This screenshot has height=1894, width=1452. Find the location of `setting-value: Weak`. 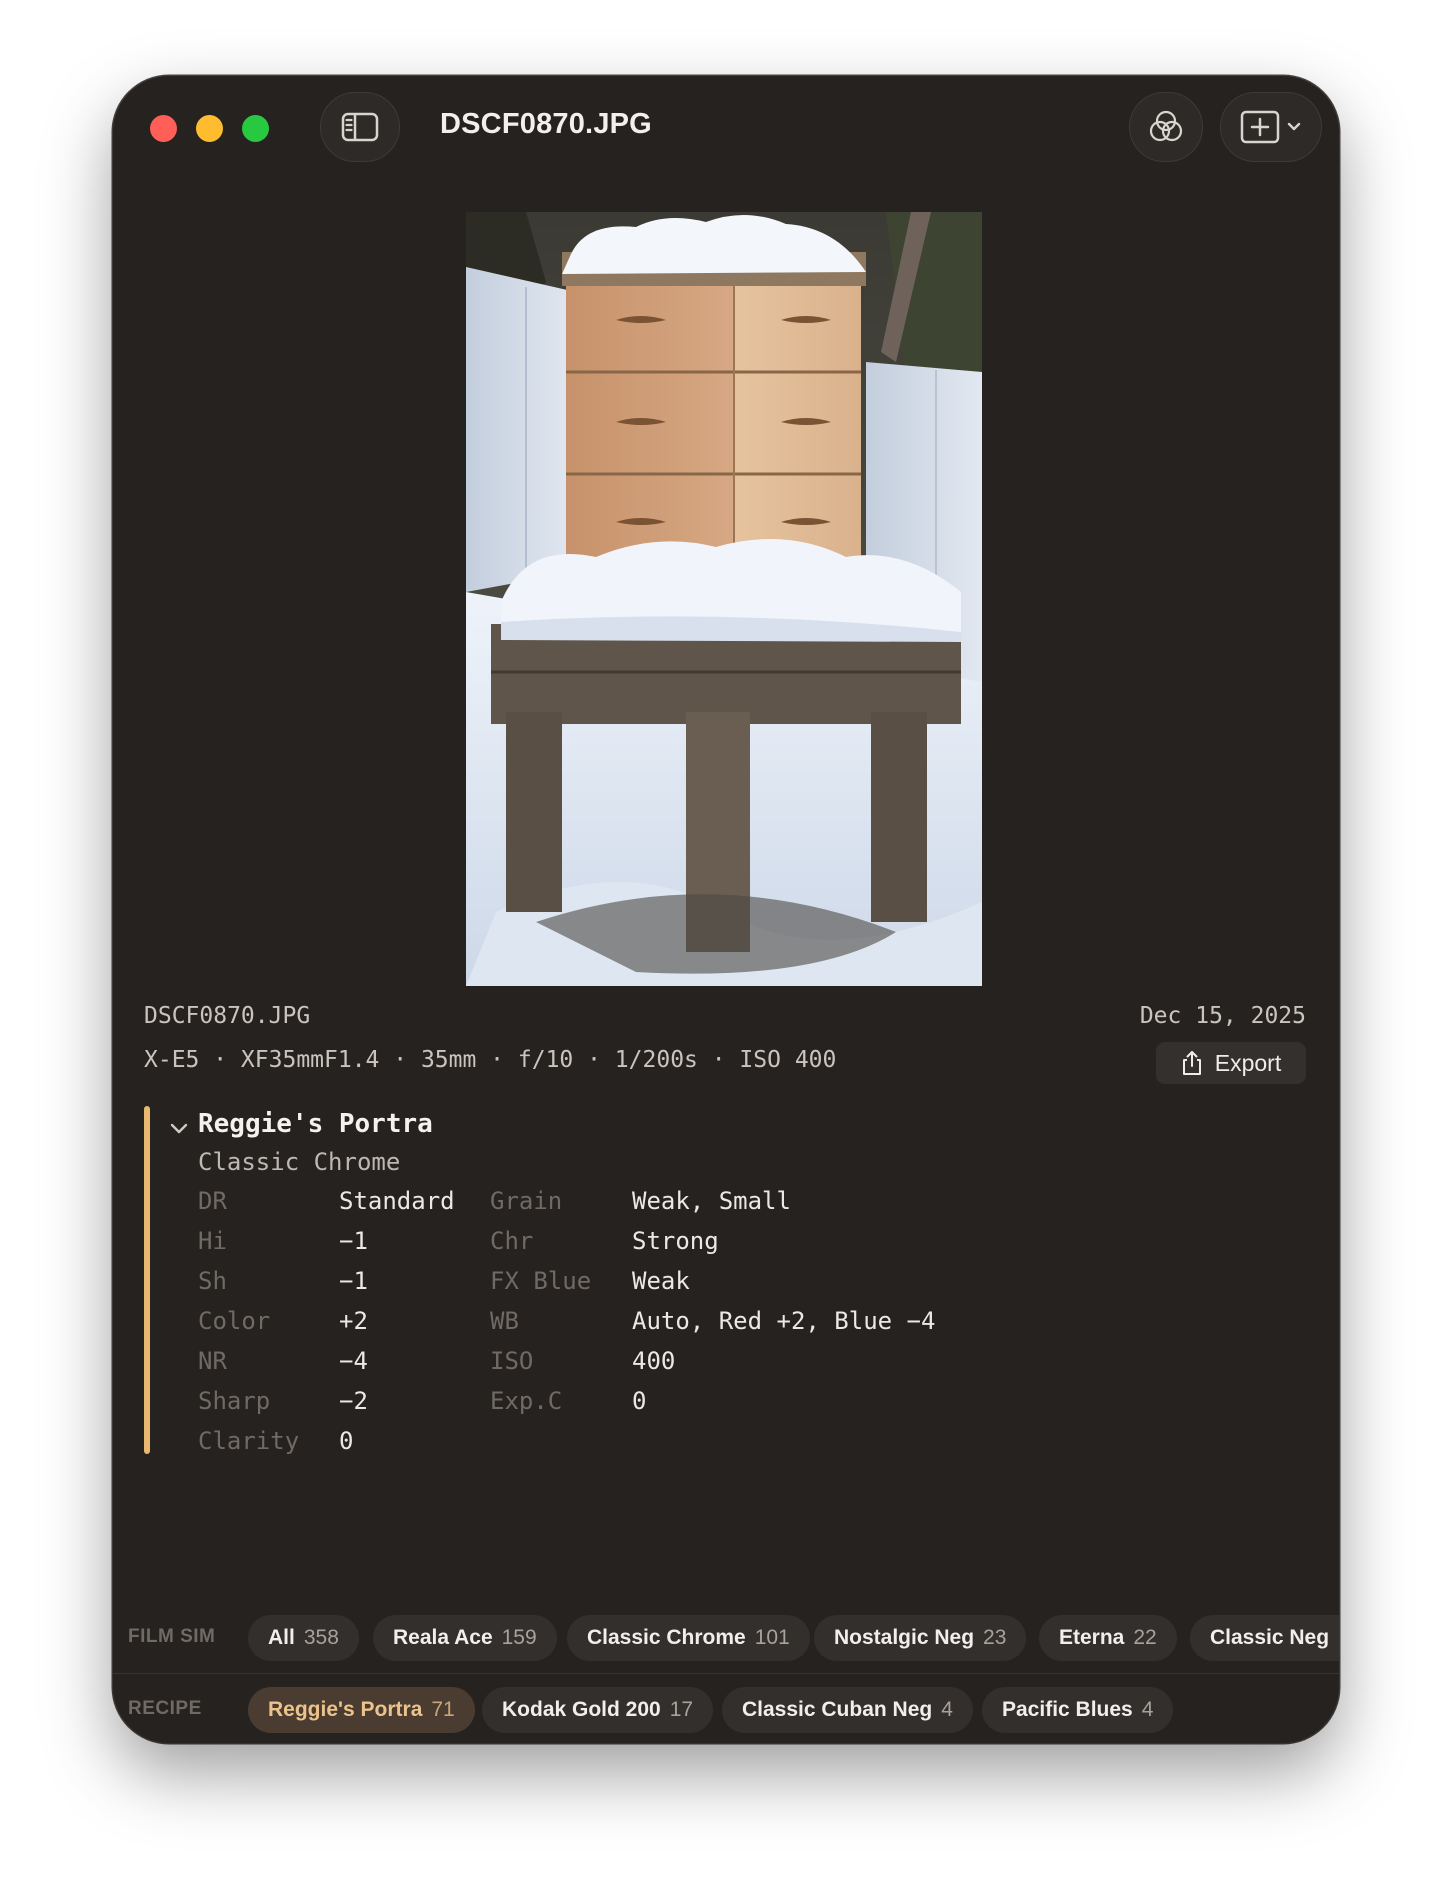

setting-value: Weak is located at coordinates (661, 1281).